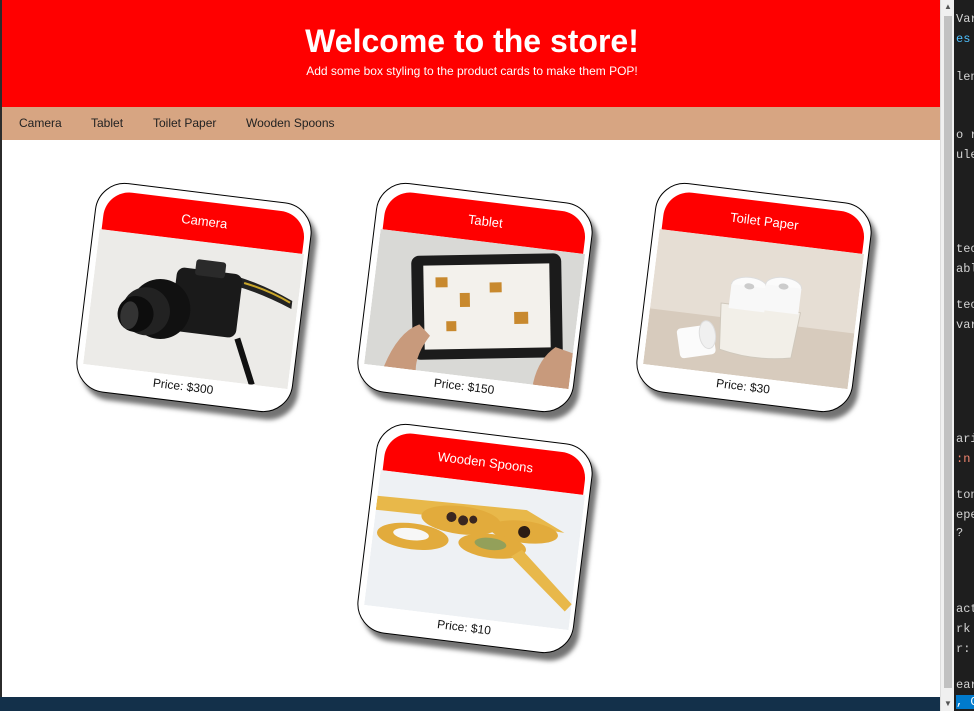 This screenshot has width=974, height=711. Describe the element at coordinates (107, 123) in the screenshot. I see `nav-link-tablet: Tablet` at that location.